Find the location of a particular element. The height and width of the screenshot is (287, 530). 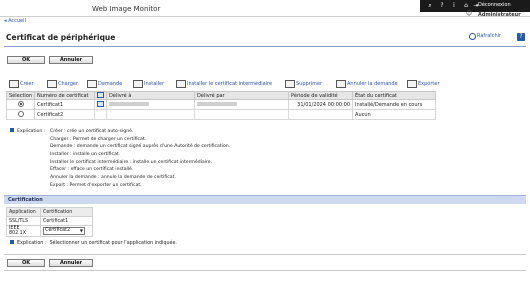

request-label: Demande is located at coordinates (110, 84).